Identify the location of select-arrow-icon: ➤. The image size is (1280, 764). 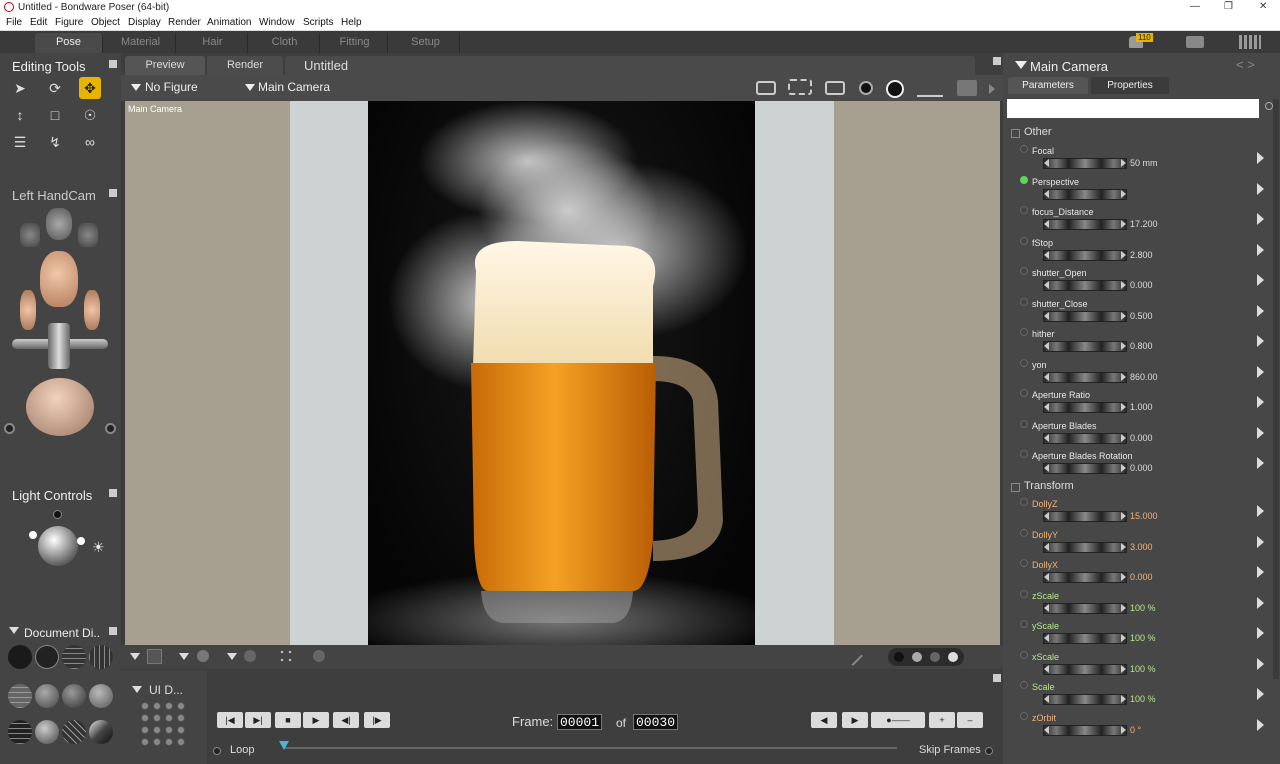
(20, 88).